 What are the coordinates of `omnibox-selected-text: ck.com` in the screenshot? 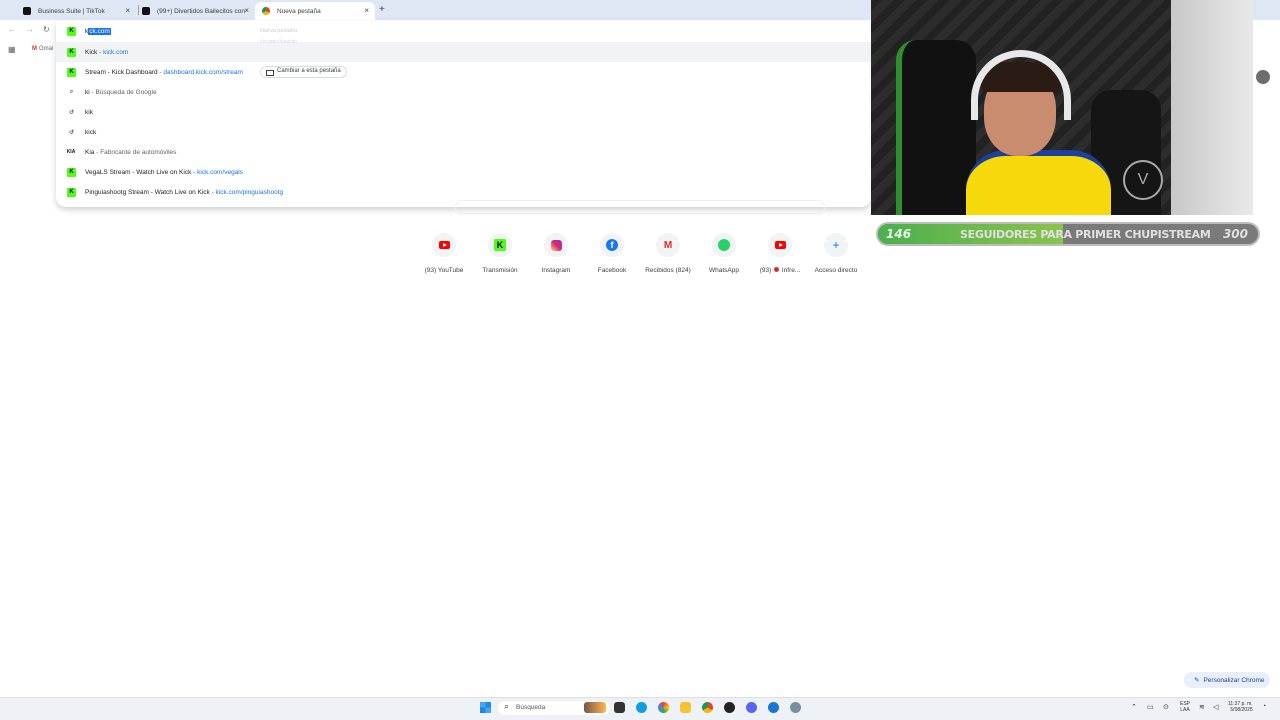 It's located at (99, 31).